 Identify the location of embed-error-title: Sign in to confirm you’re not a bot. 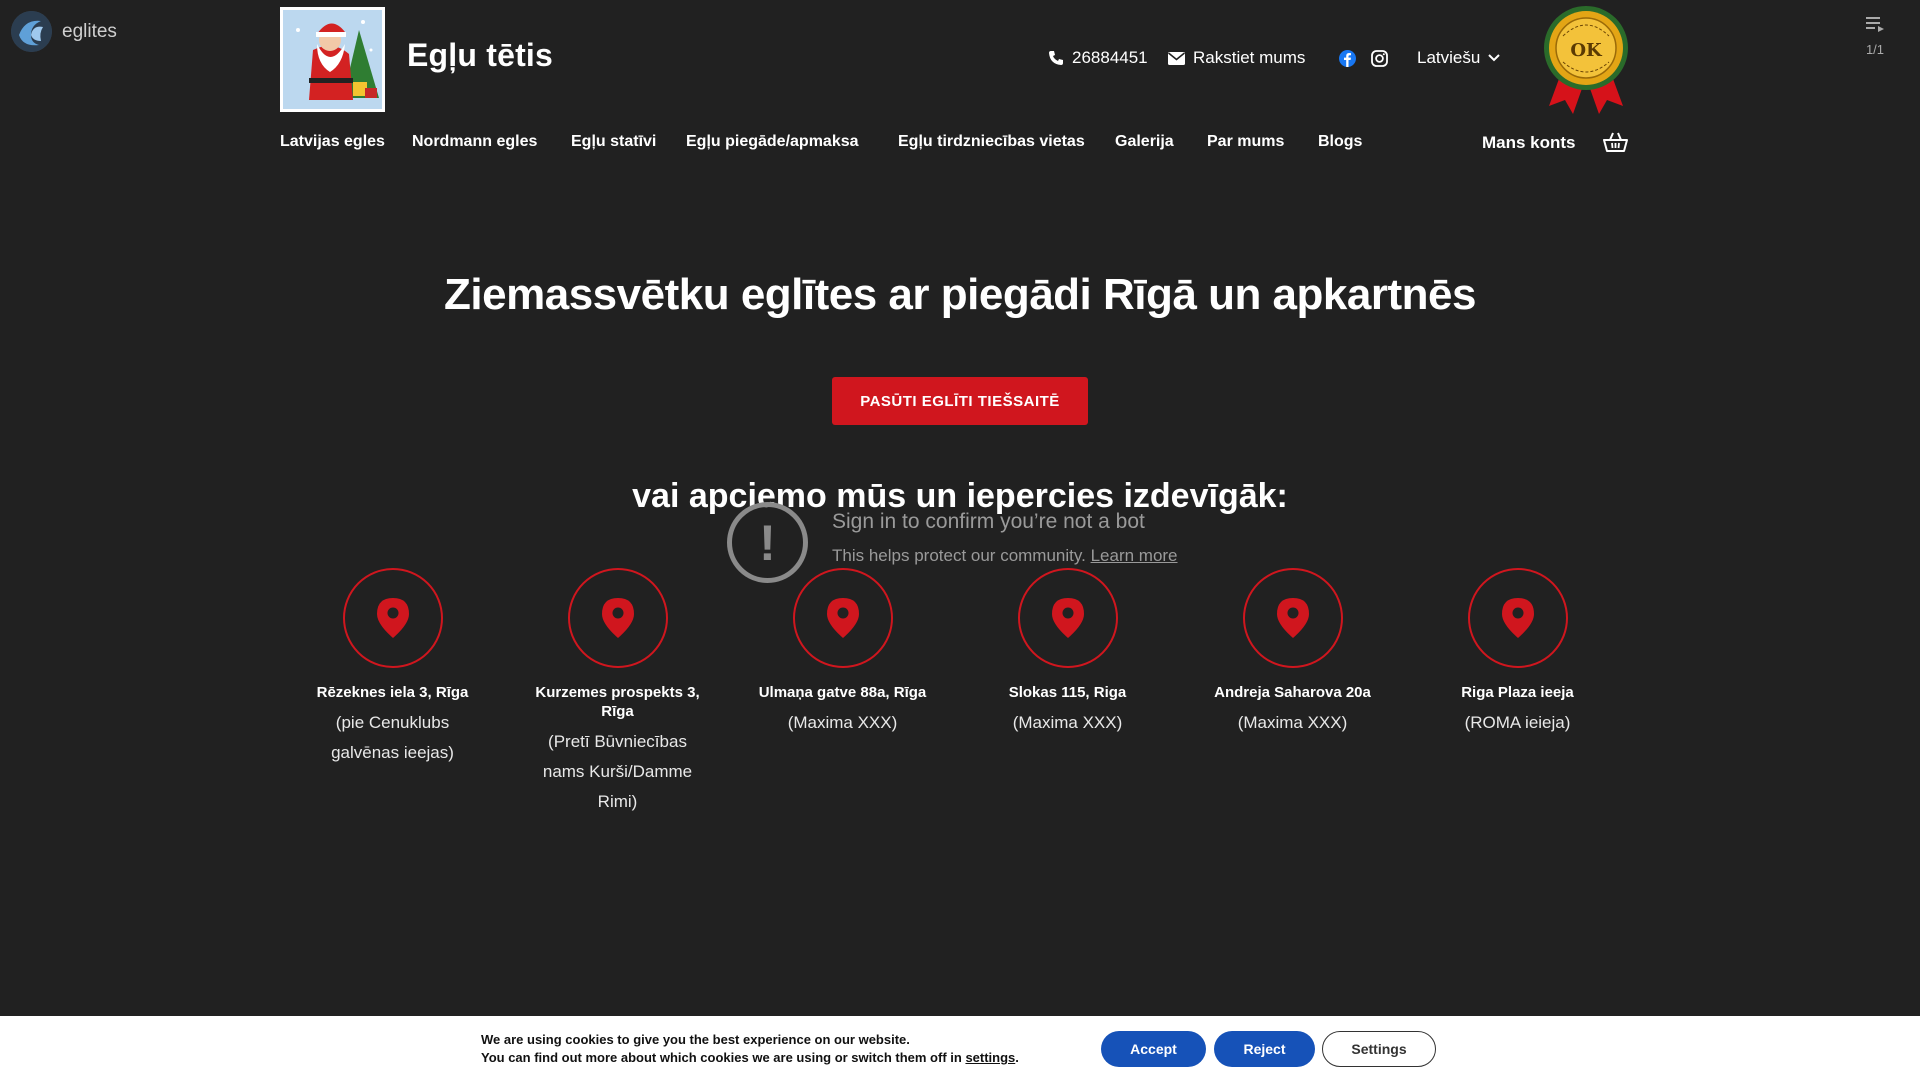
(988, 521).